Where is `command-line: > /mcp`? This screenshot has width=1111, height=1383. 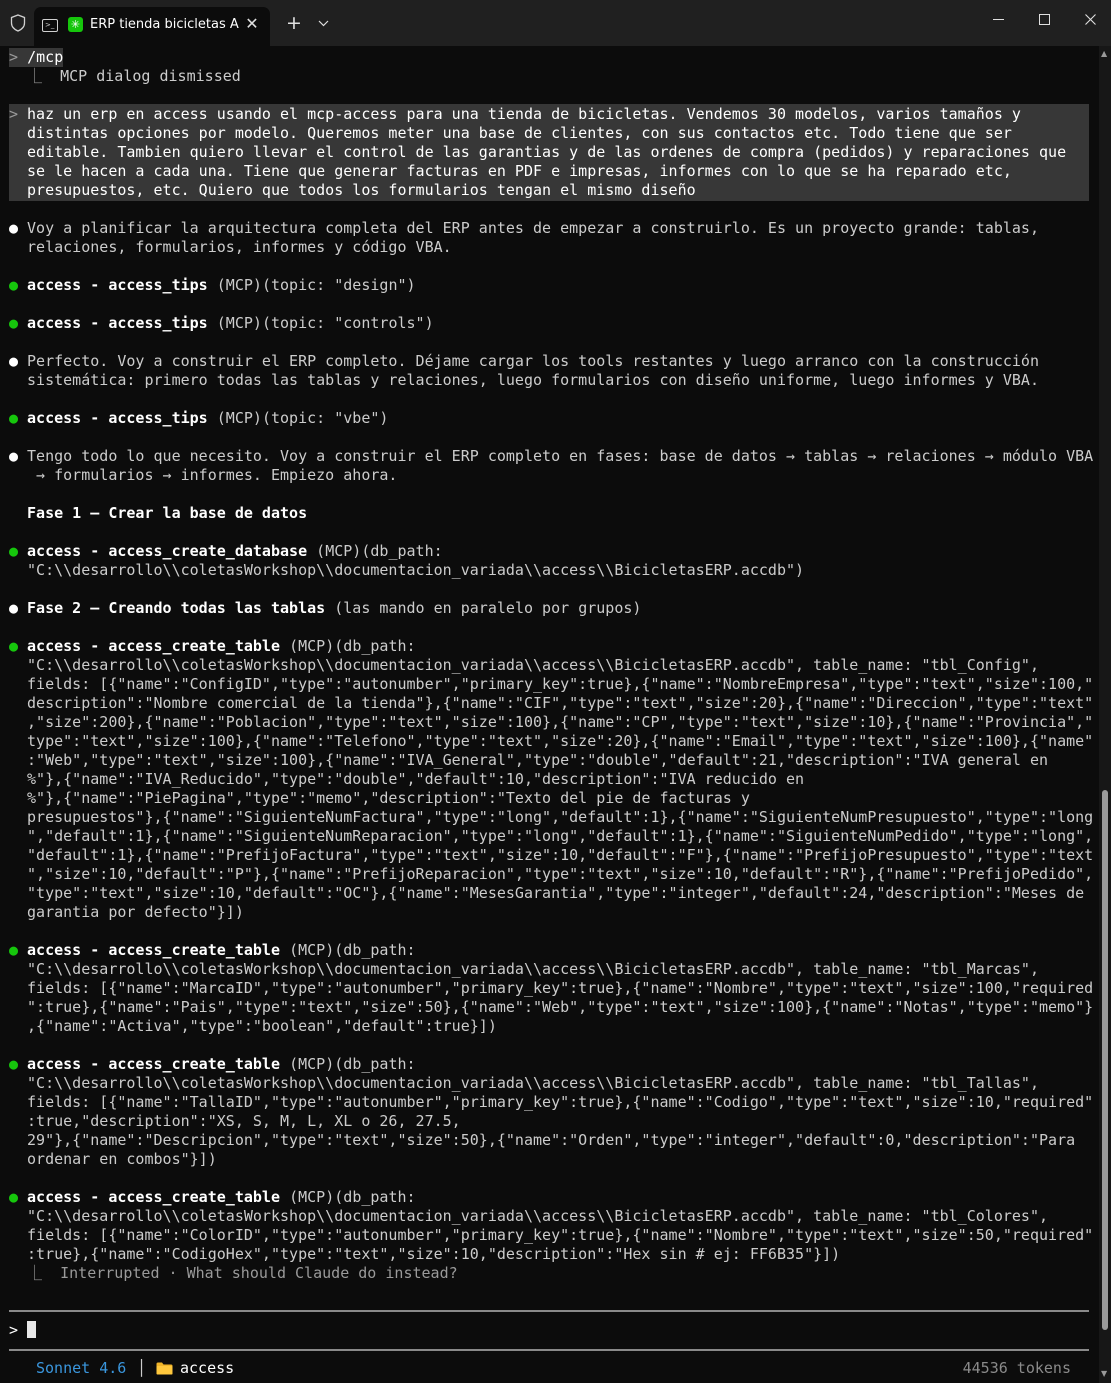 command-line: > /mcp is located at coordinates (36, 57).